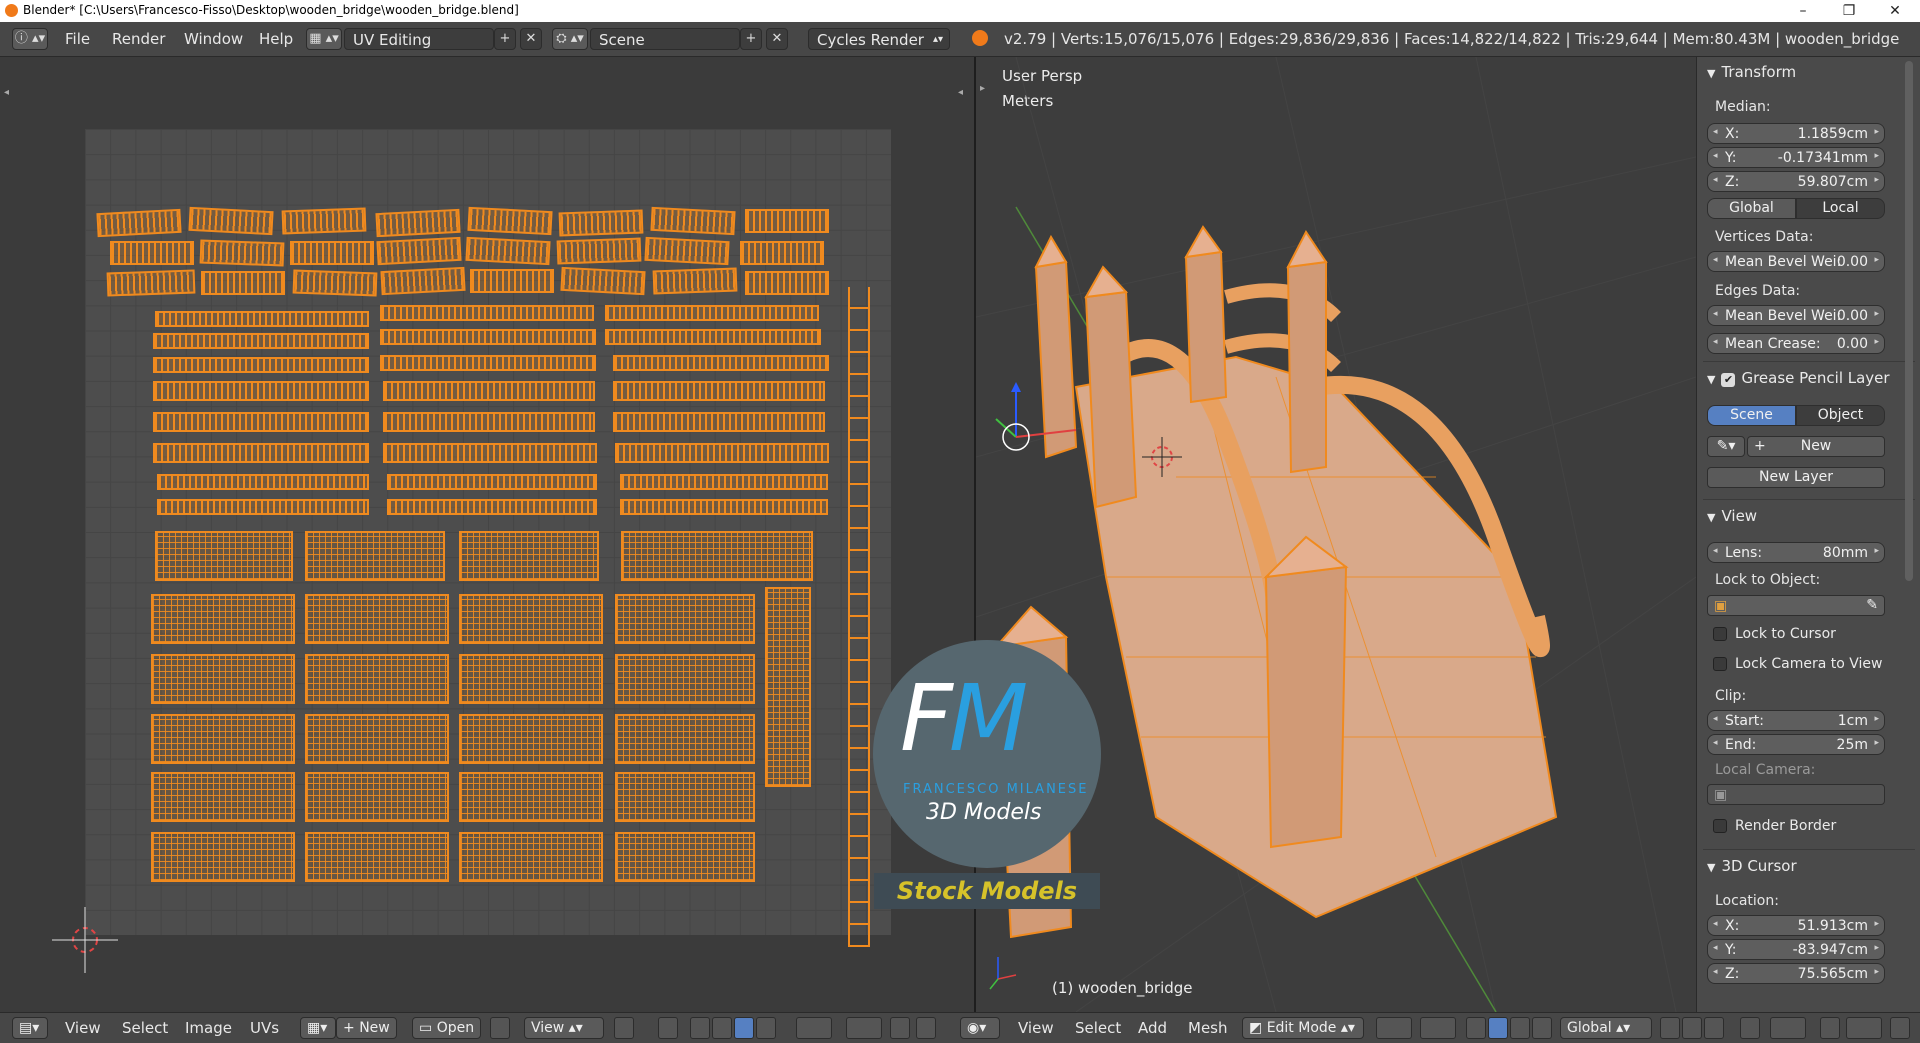 This screenshot has height=1043, width=1920. I want to click on interaction-mode-dropdown: ◩ Edit Mode ▴▾, so click(1303, 1028).